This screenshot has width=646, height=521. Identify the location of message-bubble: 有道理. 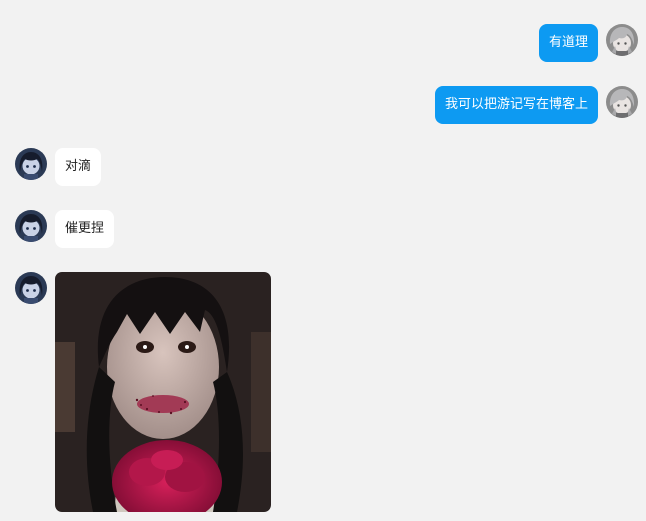
(568, 43).